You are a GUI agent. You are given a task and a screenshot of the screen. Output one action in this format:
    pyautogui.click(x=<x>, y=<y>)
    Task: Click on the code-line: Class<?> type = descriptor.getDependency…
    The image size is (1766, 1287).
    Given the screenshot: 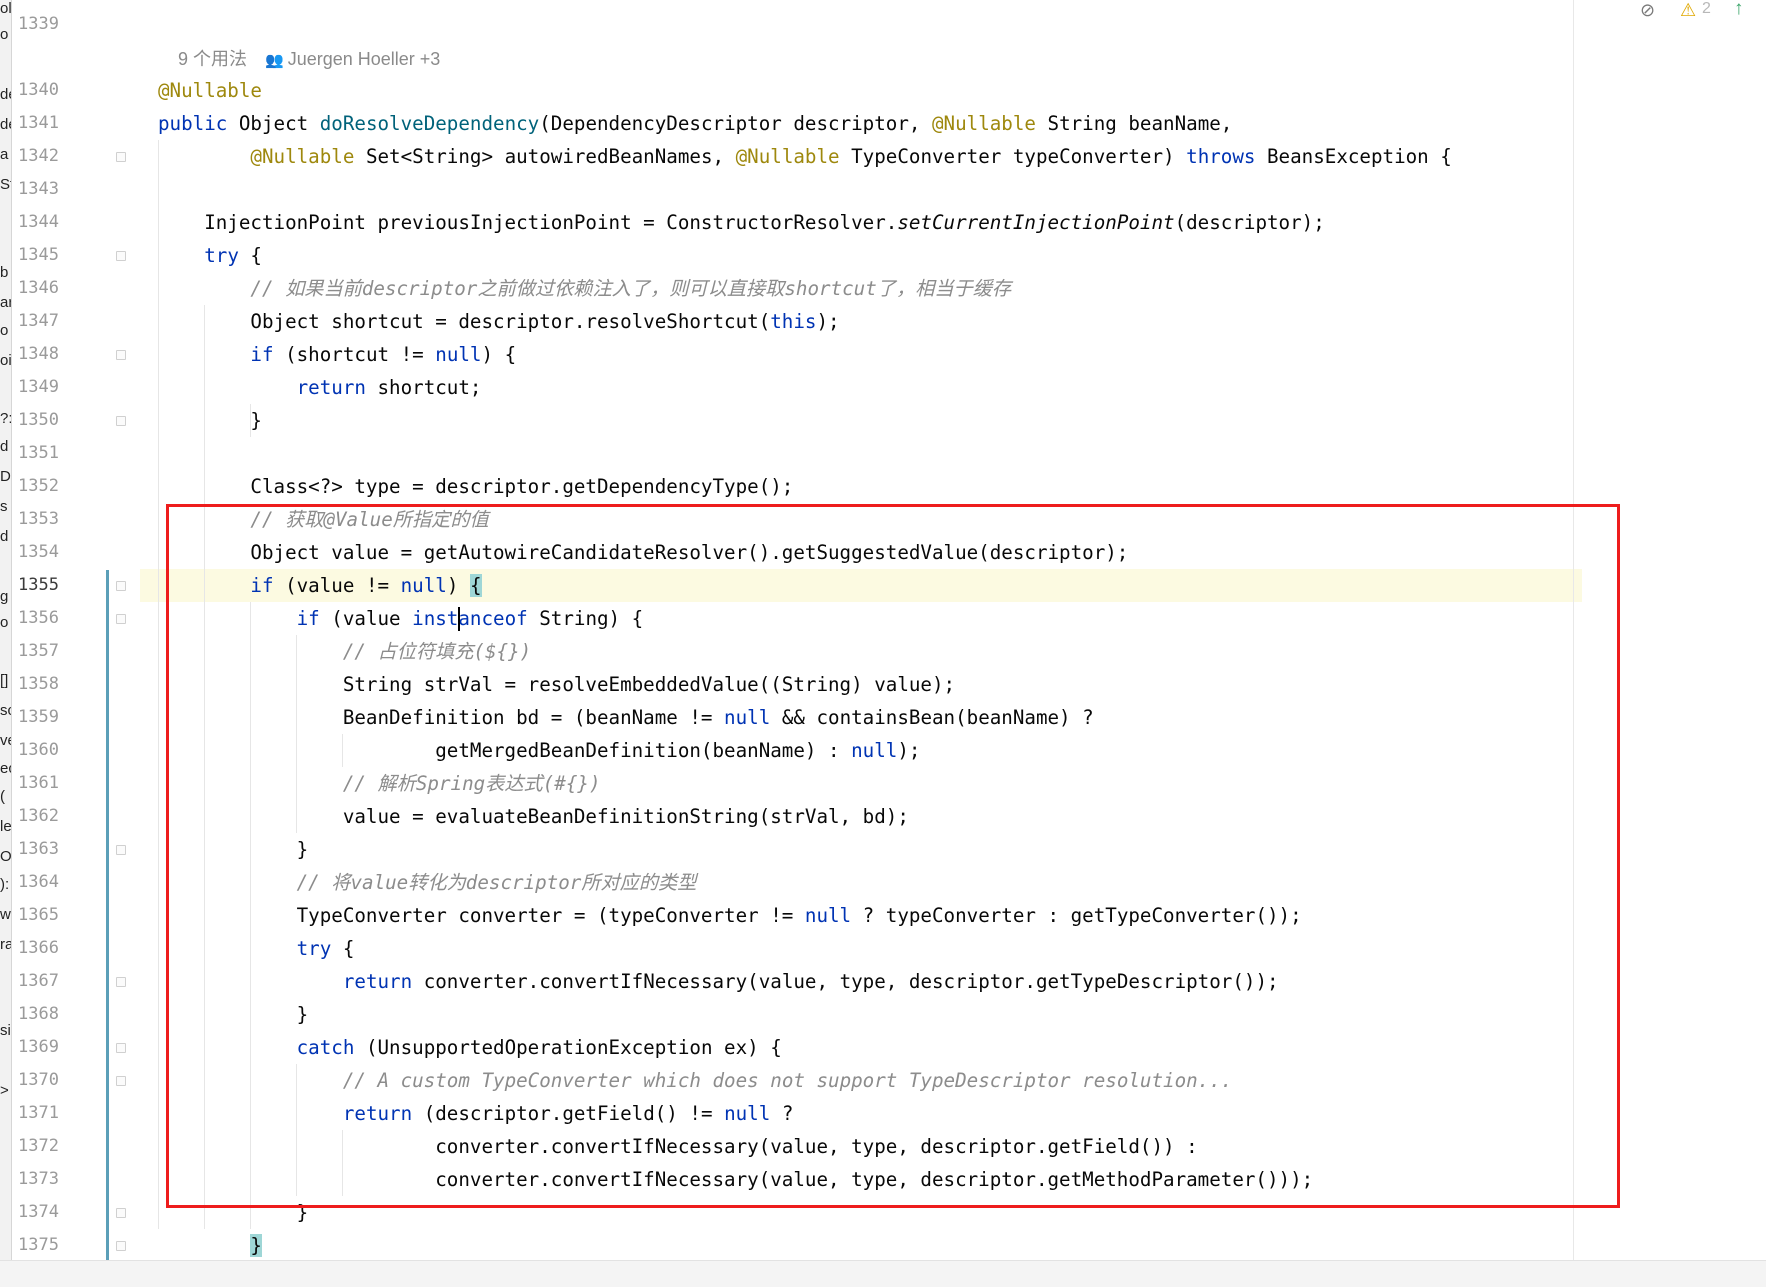 What is the action you would take?
    pyautogui.click(x=861, y=486)
    